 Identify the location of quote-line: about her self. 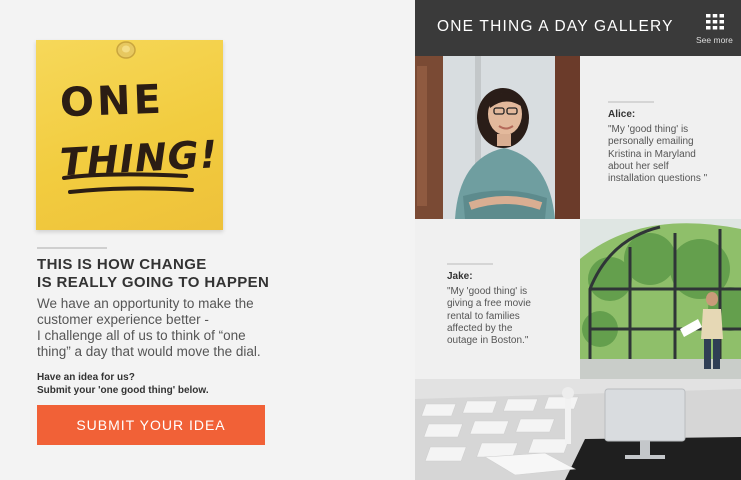
(638, 166).